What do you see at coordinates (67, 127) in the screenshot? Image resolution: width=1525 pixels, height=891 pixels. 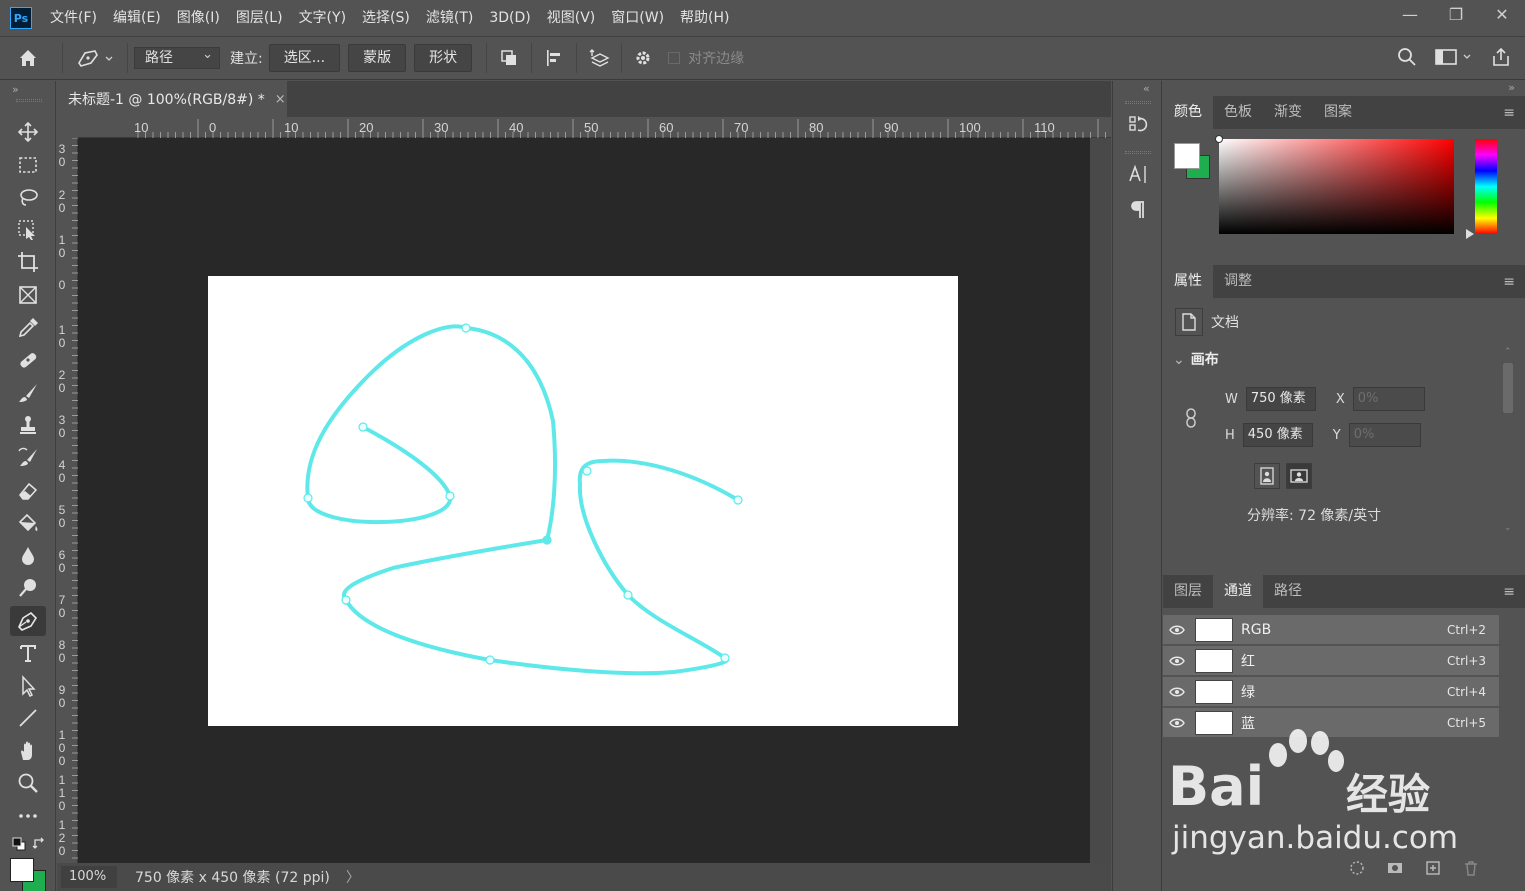 I see `ruler-corner` at bounding box center [67, 127].